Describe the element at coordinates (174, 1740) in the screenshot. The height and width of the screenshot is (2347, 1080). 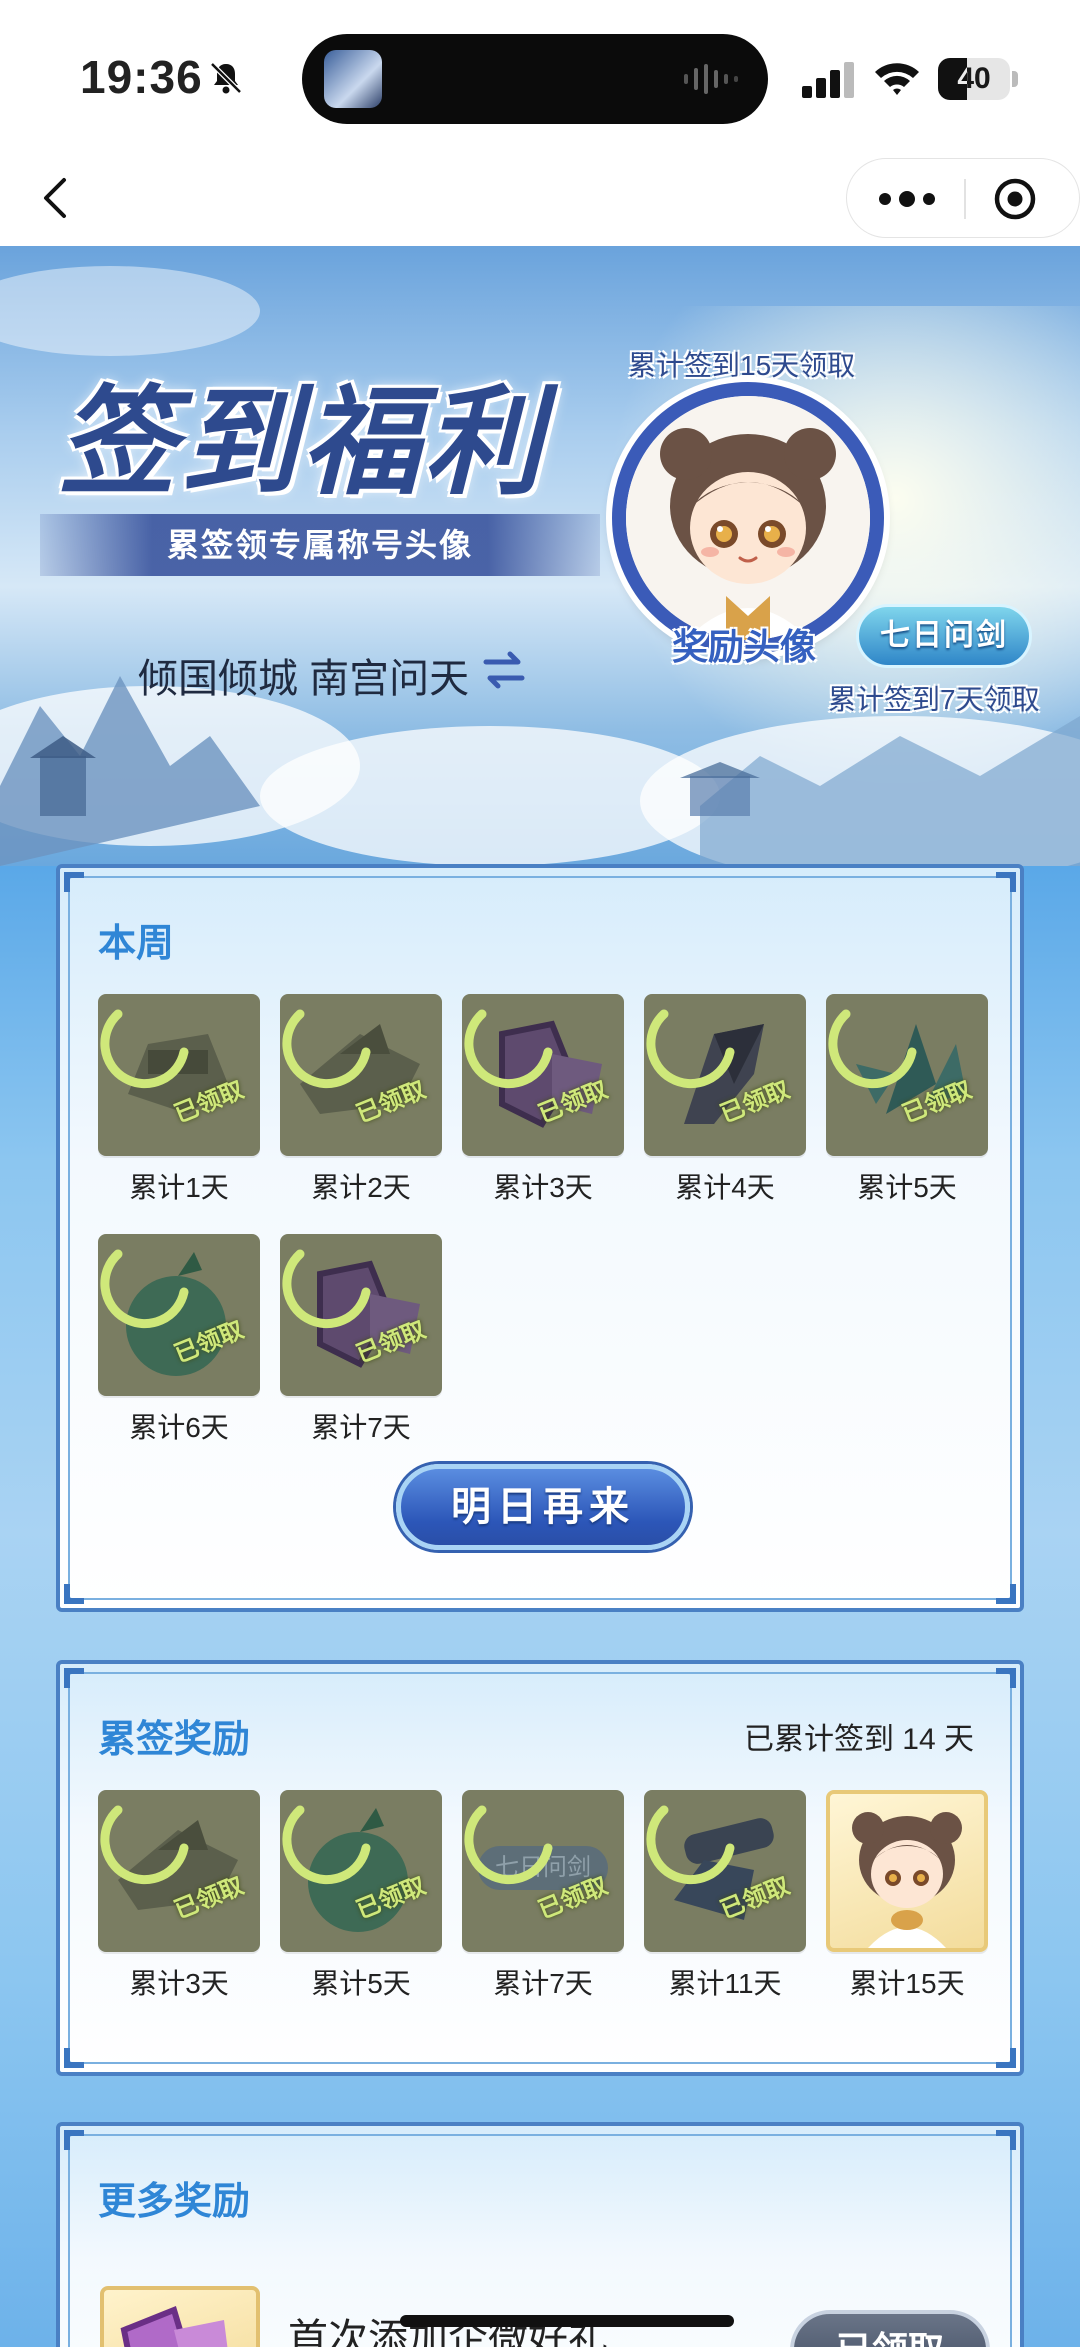
I see `cumulative-title: 累签奖励` at that location.